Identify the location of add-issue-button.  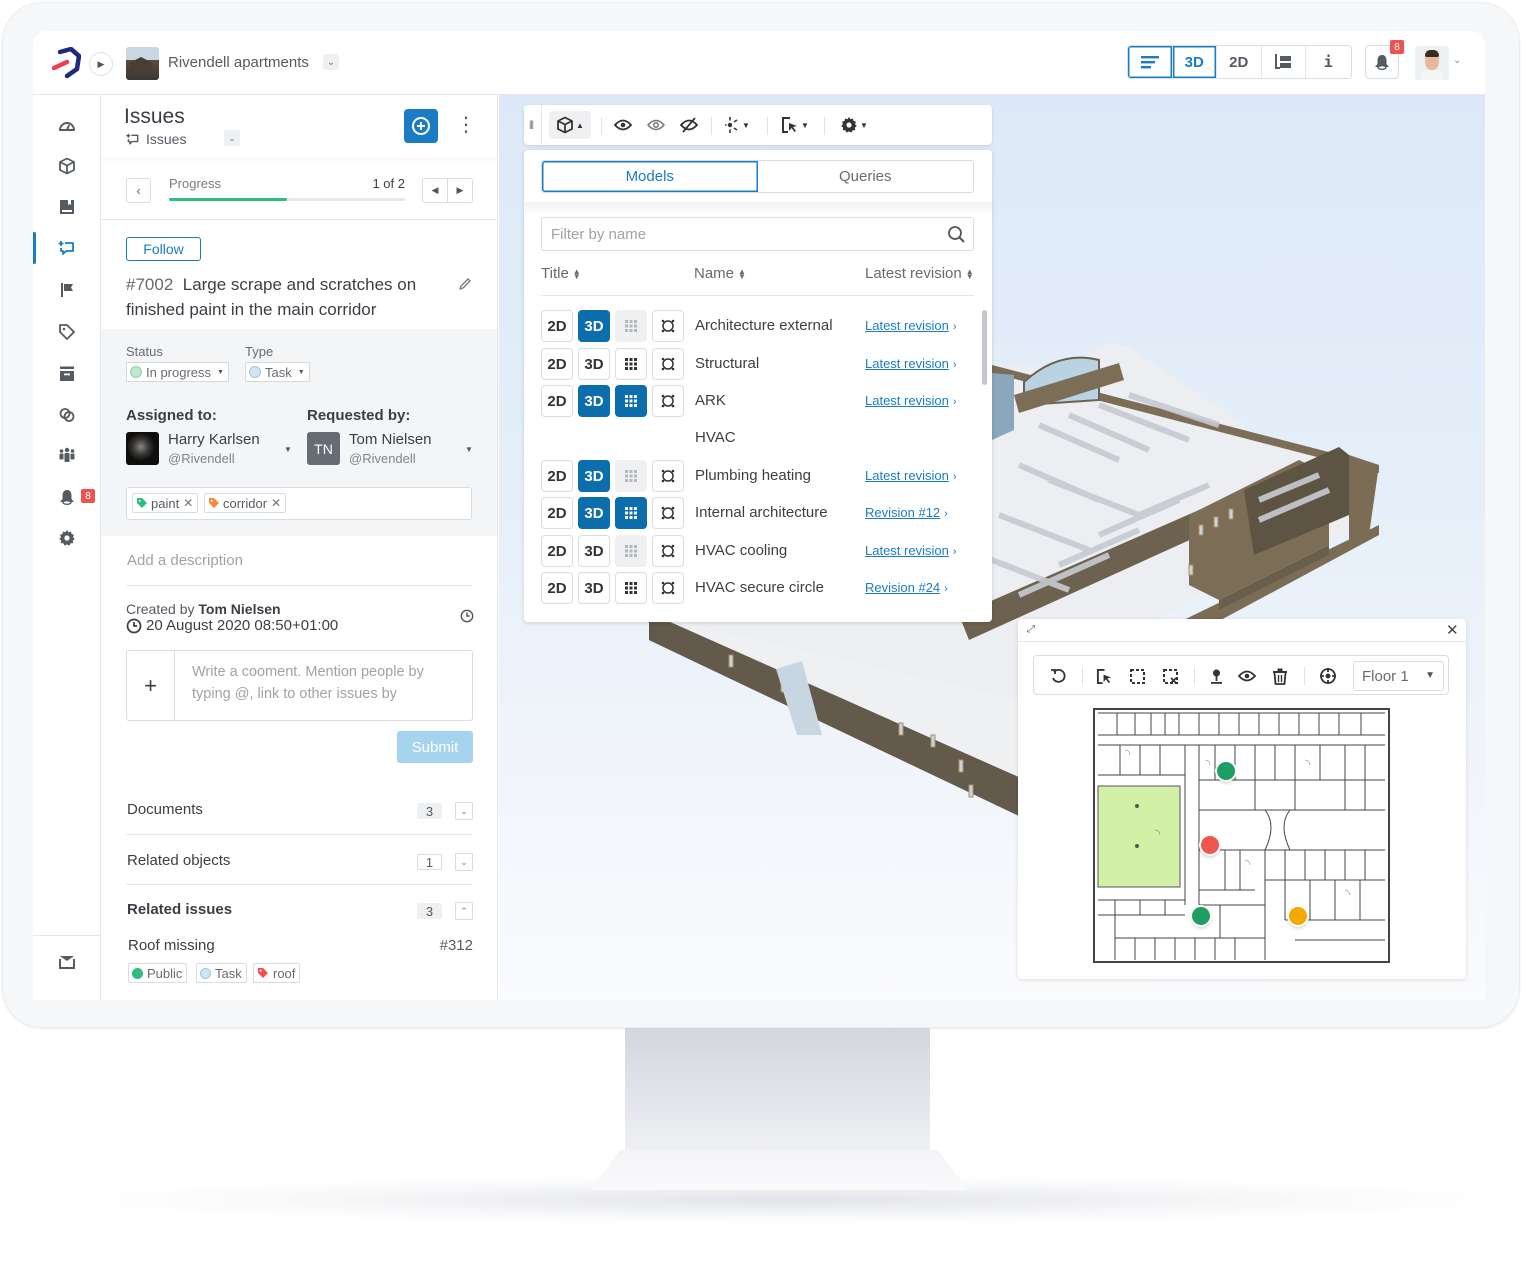
(421, 126).